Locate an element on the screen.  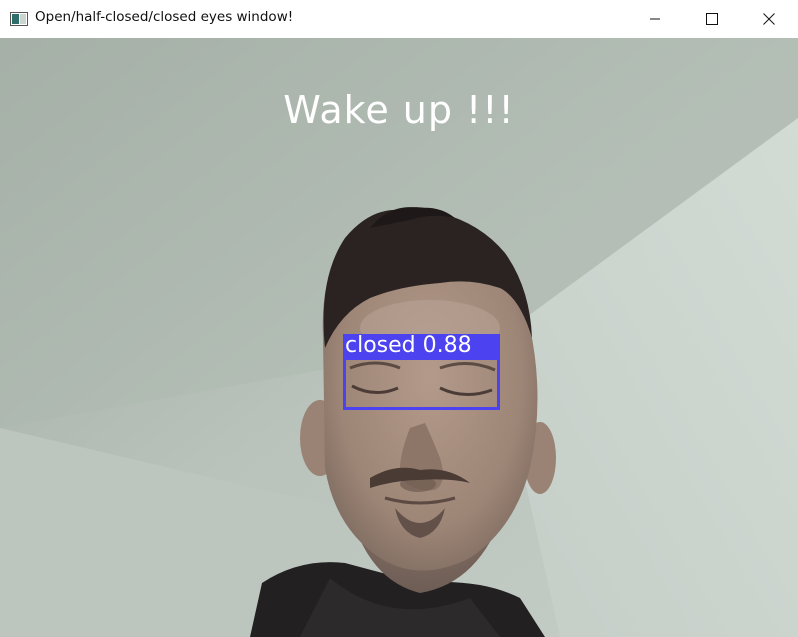
close-button is located at coordinates (769, 19).